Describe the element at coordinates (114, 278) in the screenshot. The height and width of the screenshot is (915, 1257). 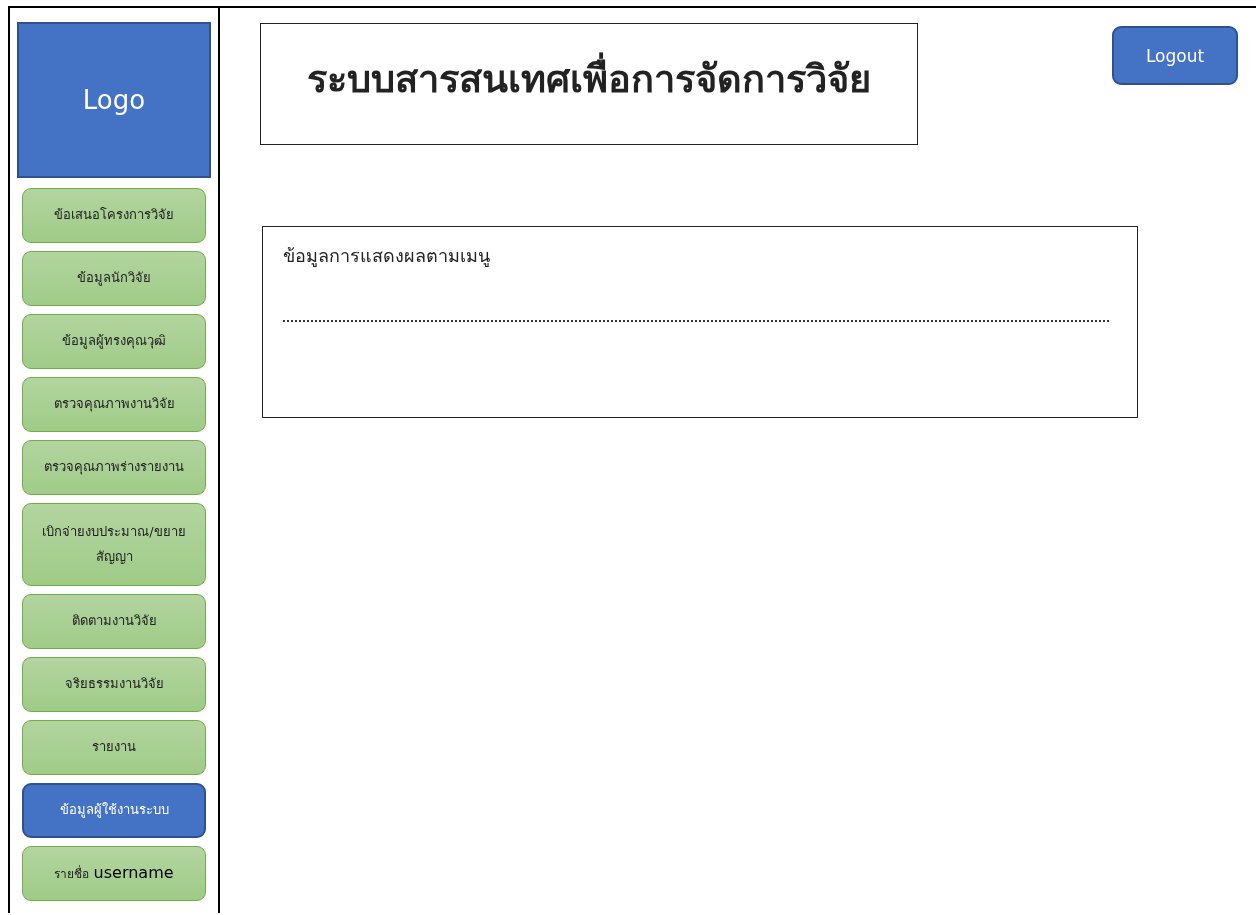
I see `menu-item: ข้อมูลนักวิจัย` at that location.